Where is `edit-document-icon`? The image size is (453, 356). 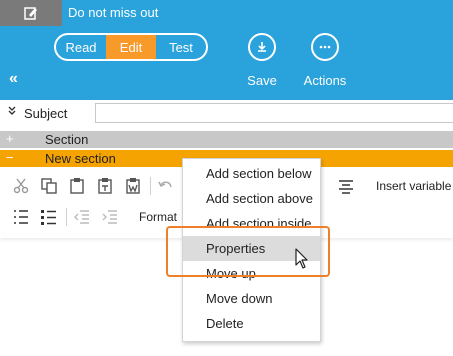 edit-document-icon is located at coordinates (31, 13).